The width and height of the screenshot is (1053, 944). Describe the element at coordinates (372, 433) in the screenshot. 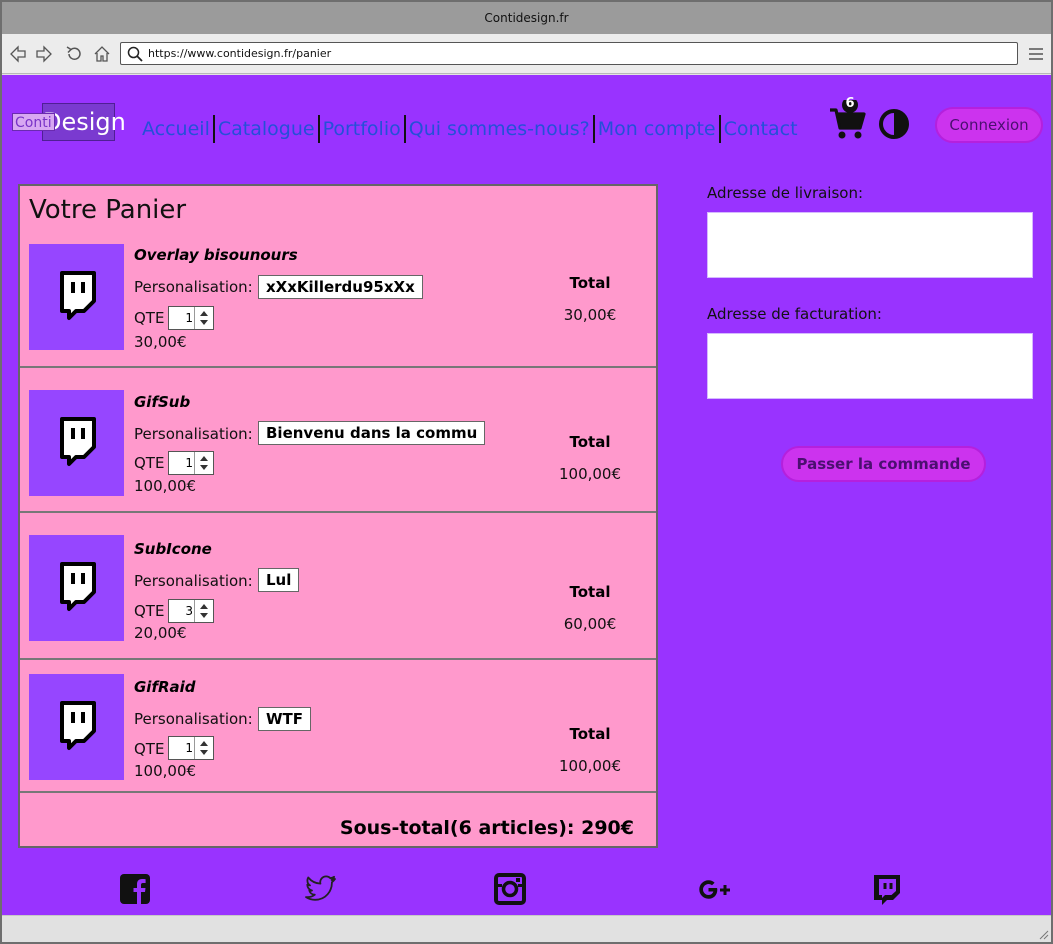

I see `customization-value: Bienvenu dans la commu` at that location.